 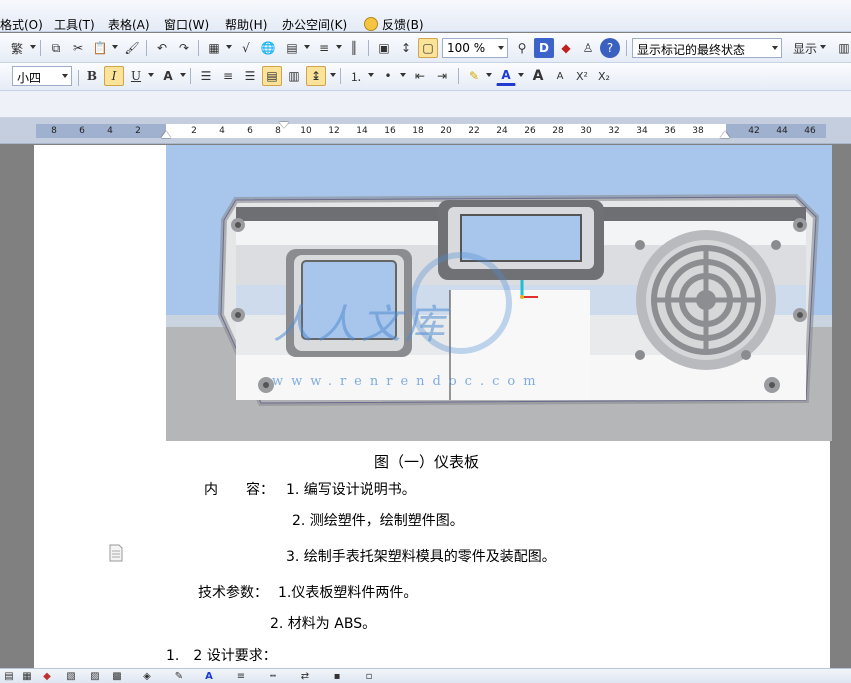 What do you see at coordinates (337, 676) in the screenshot?
I see `shadow-icon: ▪` at bounding box center [337, 676].